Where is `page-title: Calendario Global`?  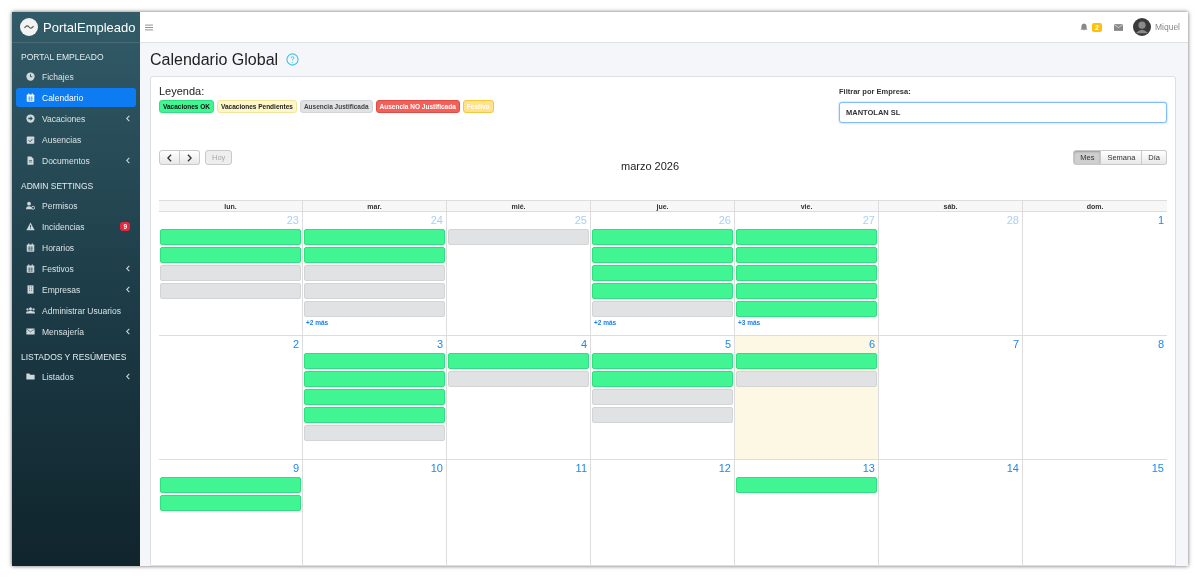
page-title: Calendario Global is located at coordinates (214, 59).